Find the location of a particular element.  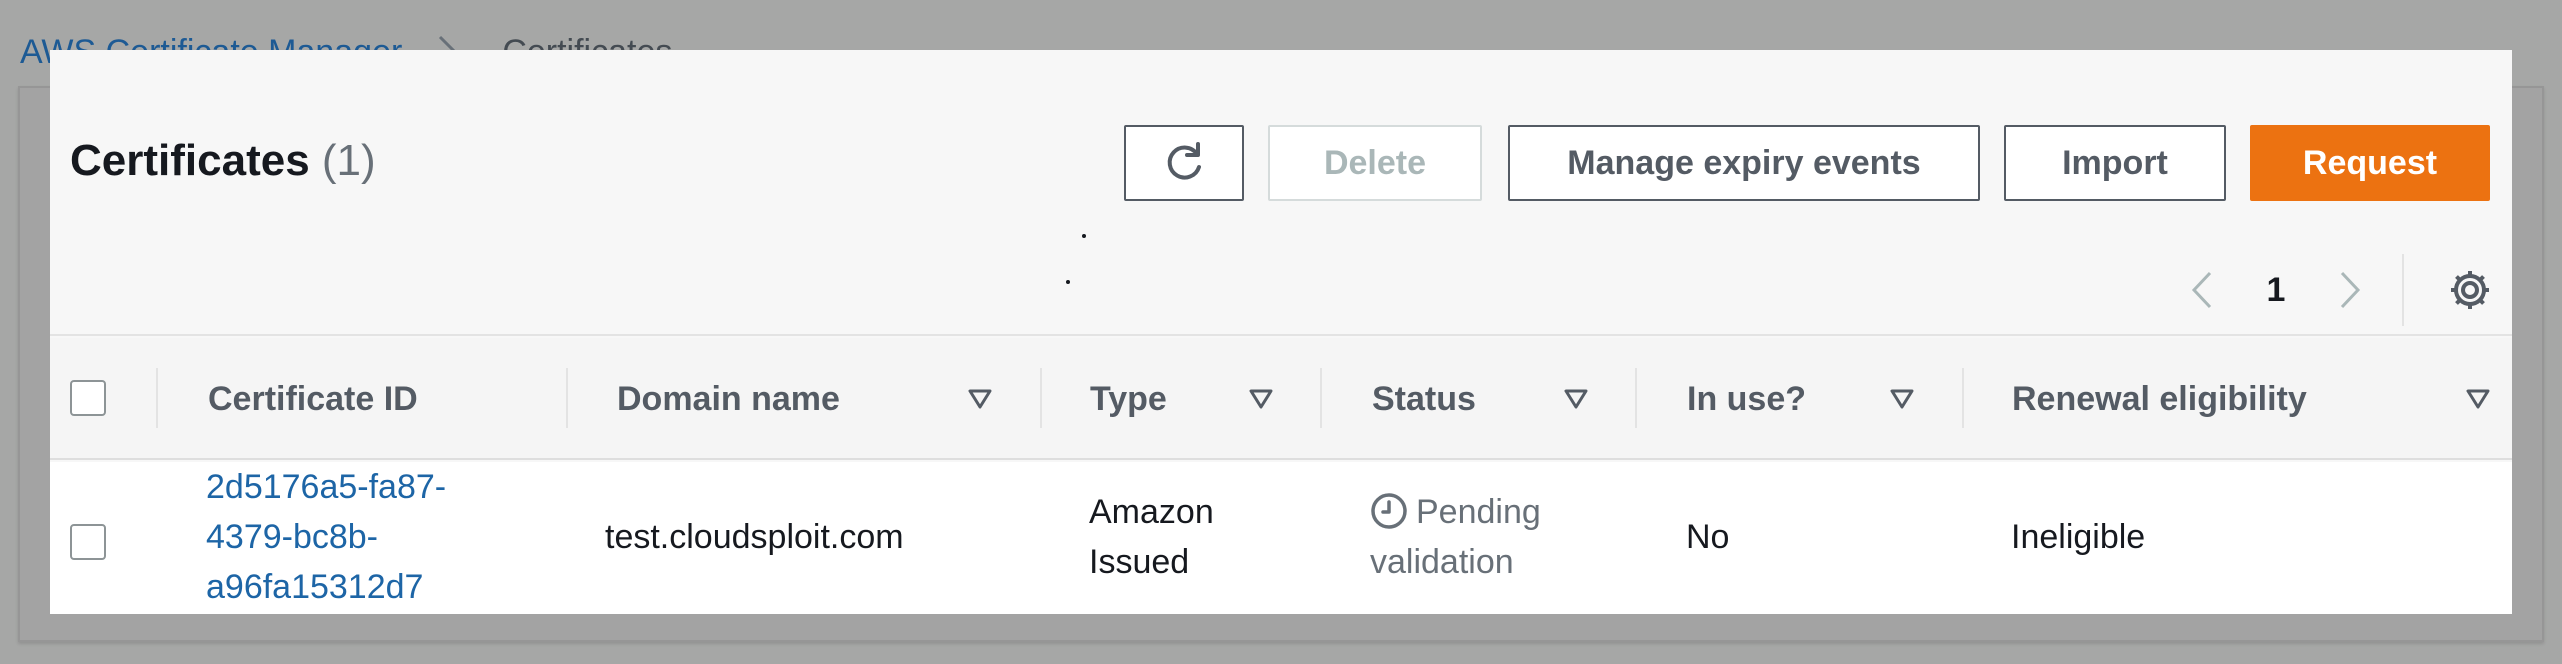

column-header-status: Status is located at coordinates (1424, 399).